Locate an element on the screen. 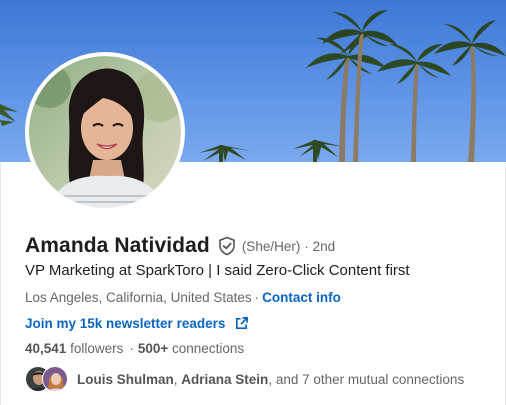 The image size is (506, 405). person-photo-icon is located at coordinates (55, 379).